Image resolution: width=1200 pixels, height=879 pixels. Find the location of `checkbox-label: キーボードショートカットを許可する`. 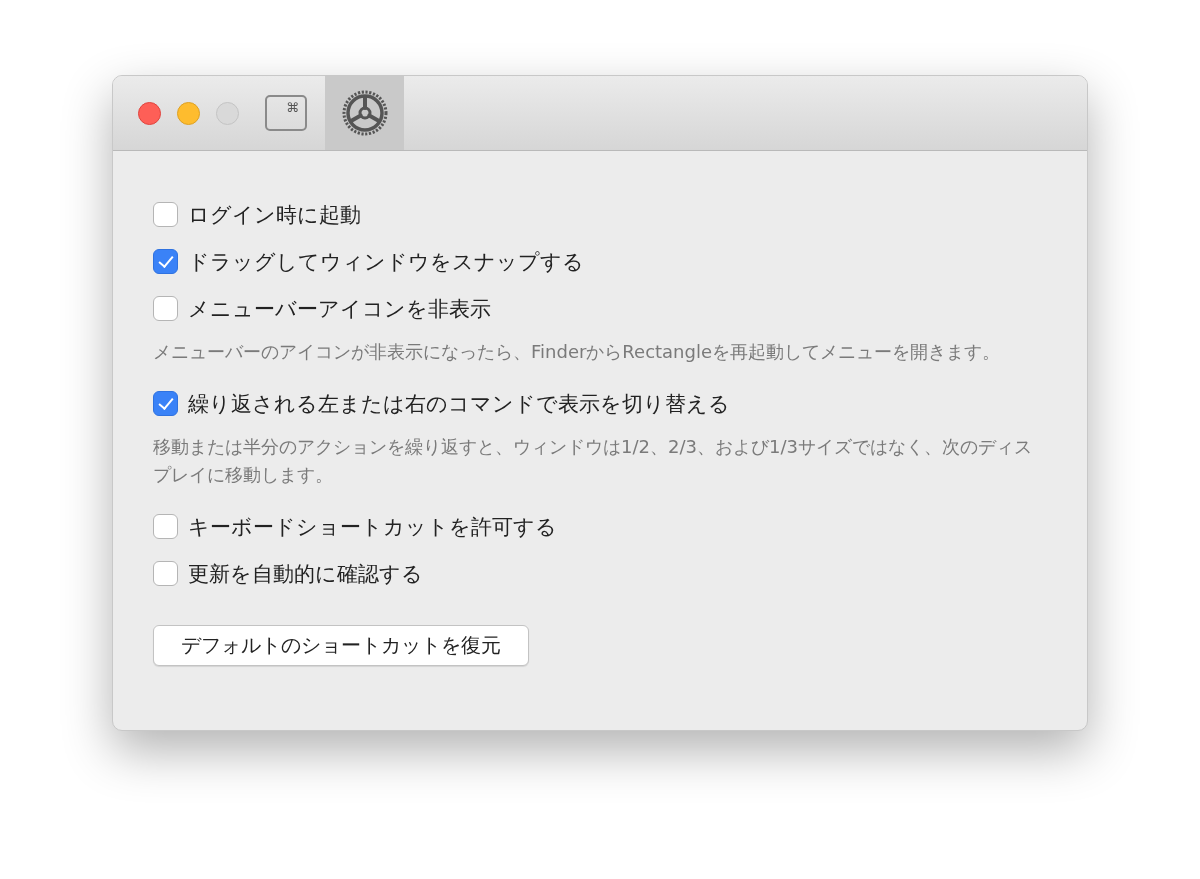

checkbox-label: キーボードショートカットを許可する is located at coordinates (372, 527).